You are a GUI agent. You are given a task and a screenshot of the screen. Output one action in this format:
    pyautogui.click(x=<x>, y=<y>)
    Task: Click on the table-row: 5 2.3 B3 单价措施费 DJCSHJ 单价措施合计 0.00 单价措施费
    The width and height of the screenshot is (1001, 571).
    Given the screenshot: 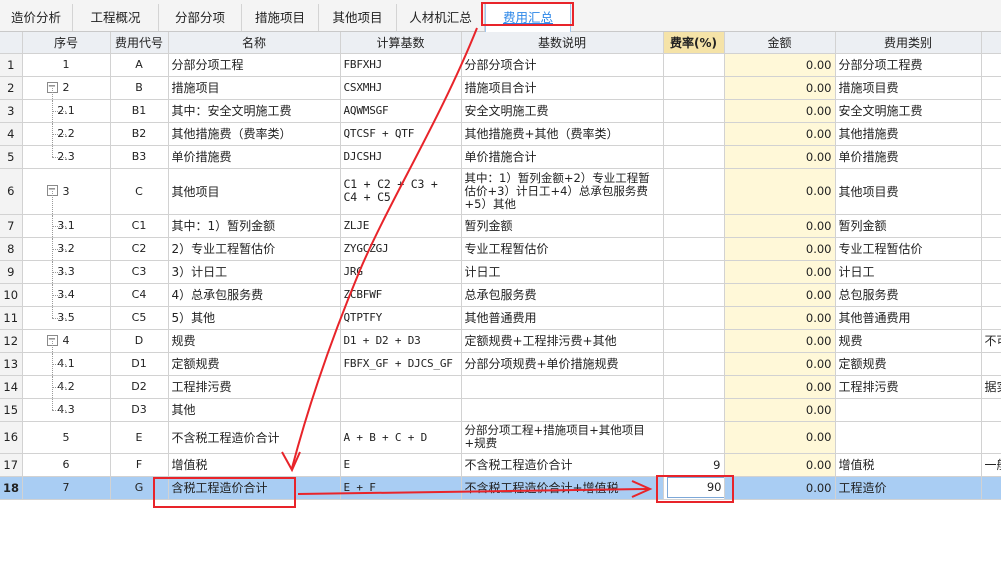 What is the action you would take?
    pyautogui.click(x=500, y=157)
    